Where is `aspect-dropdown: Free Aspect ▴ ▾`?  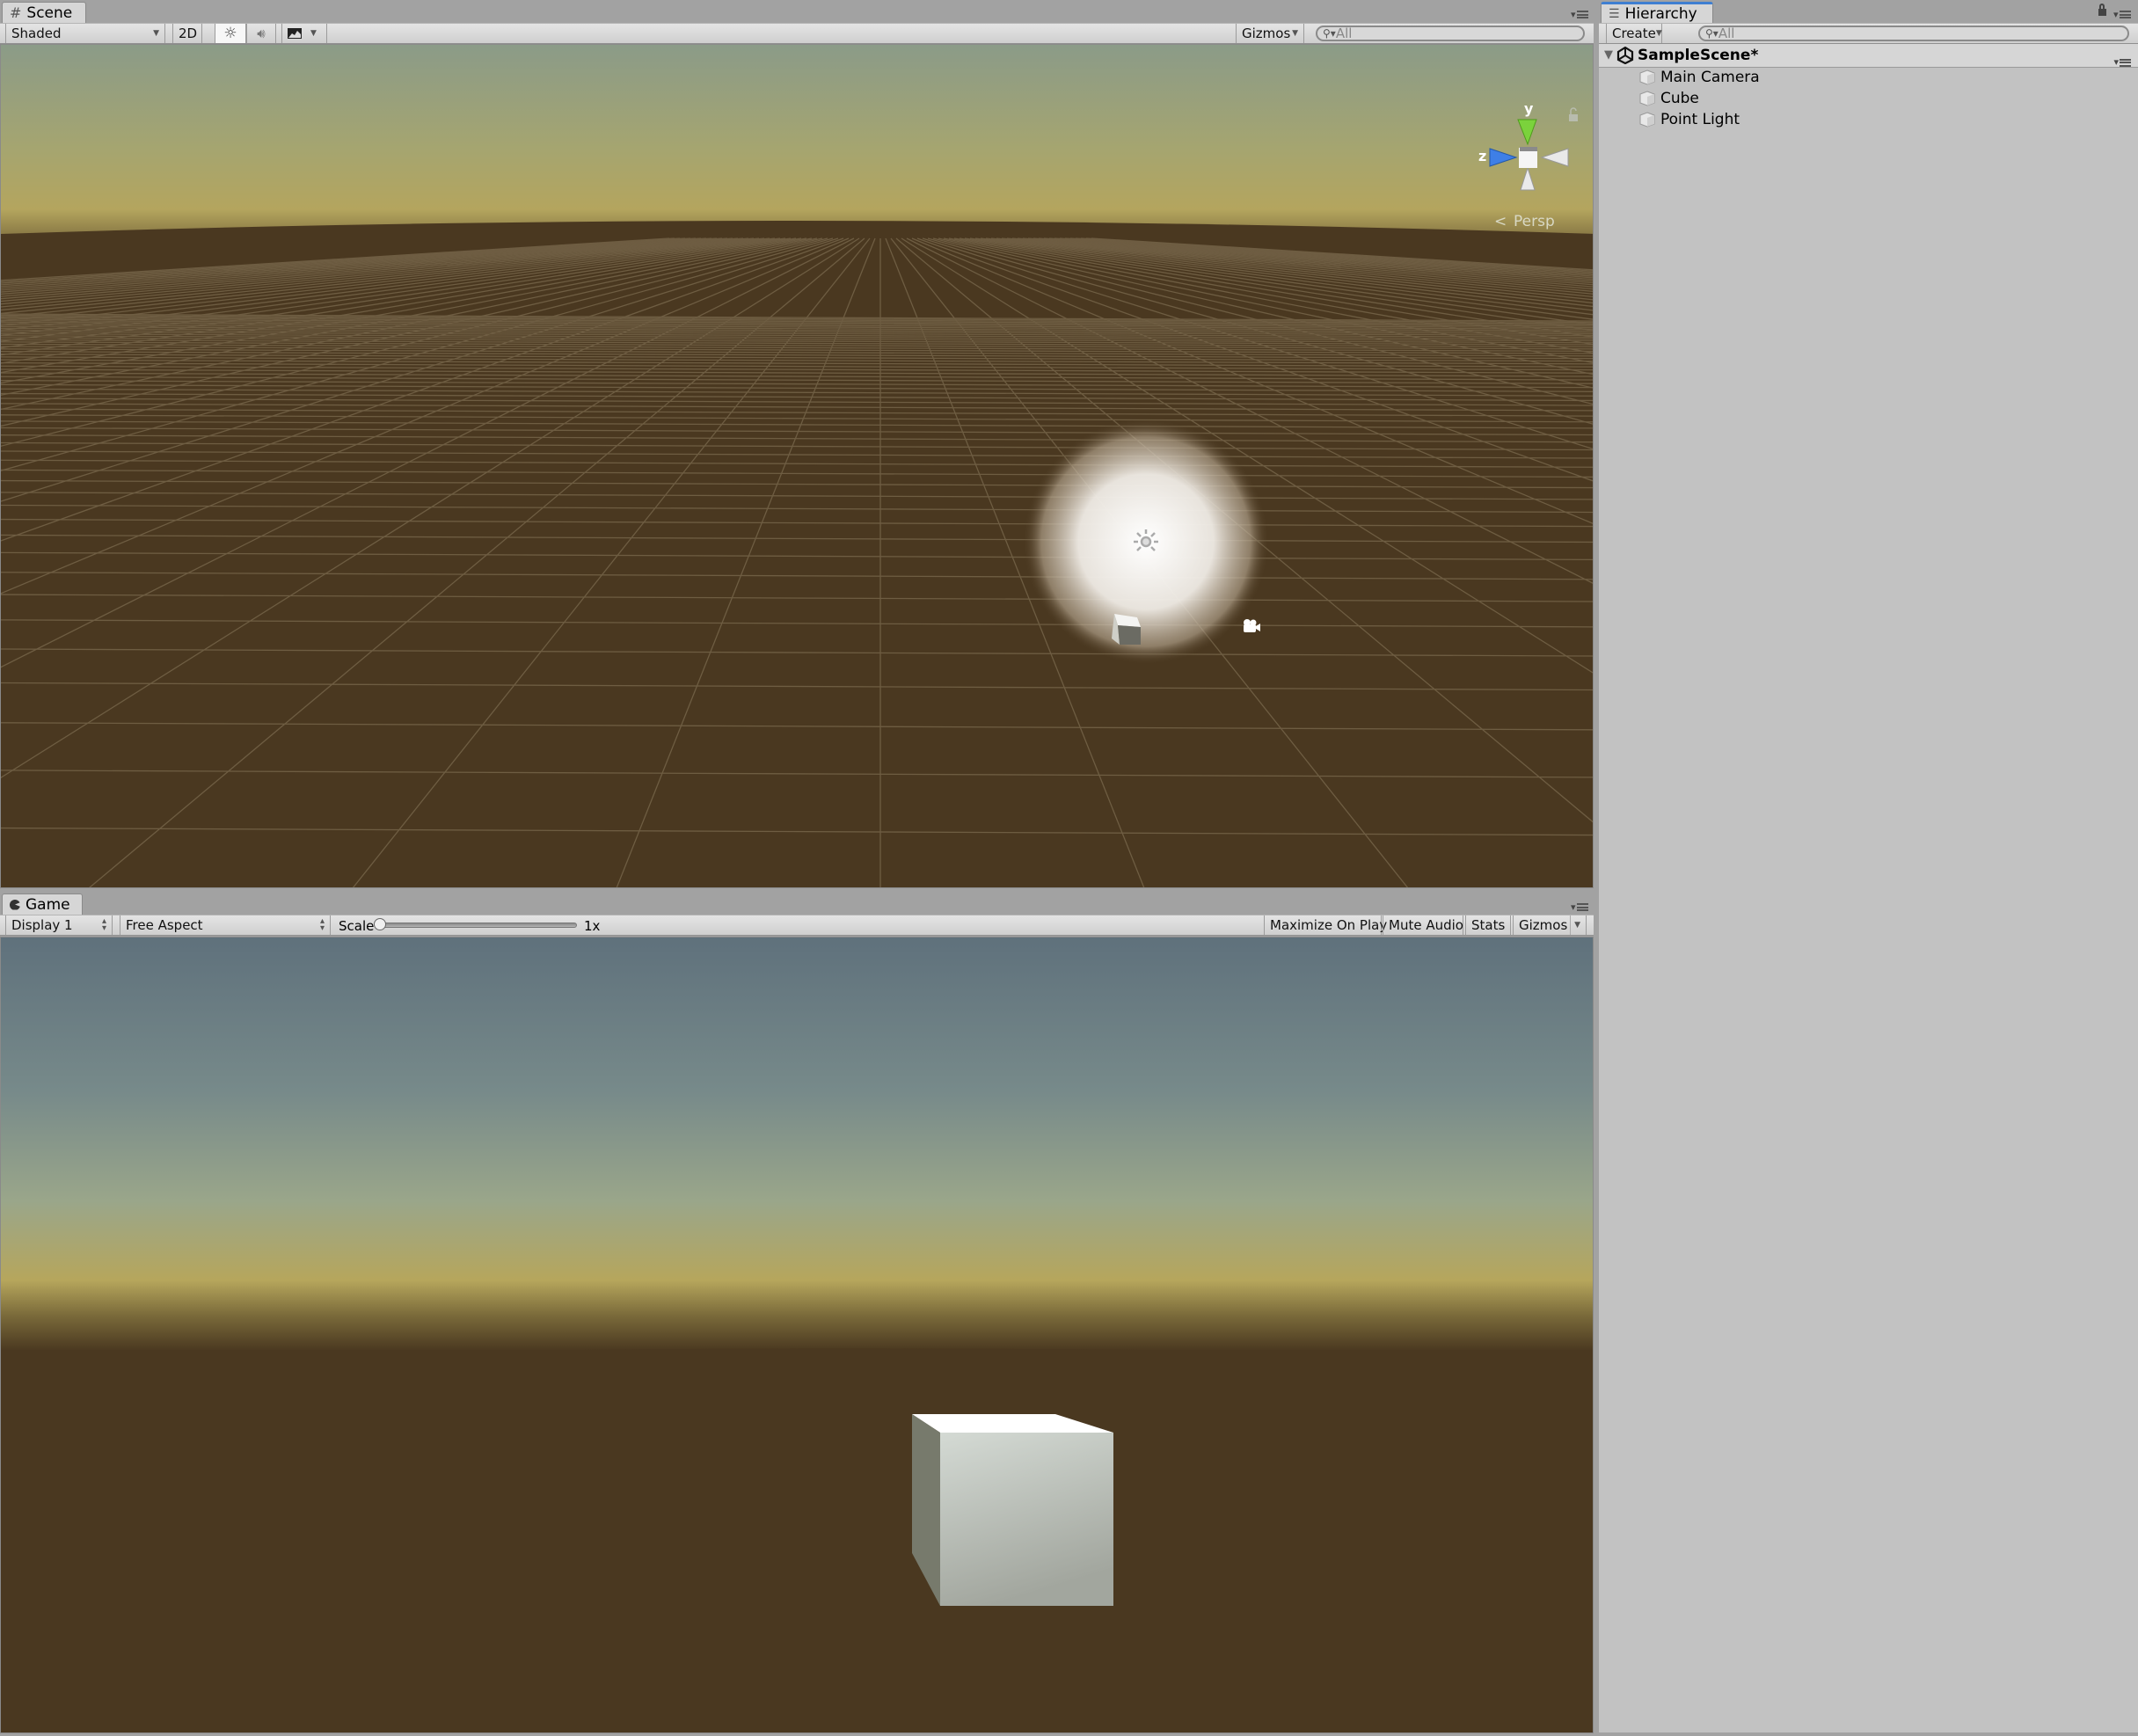
aspect-dropdown: Free Aspect ▴ ▾ is located at coordinates (225, 925).